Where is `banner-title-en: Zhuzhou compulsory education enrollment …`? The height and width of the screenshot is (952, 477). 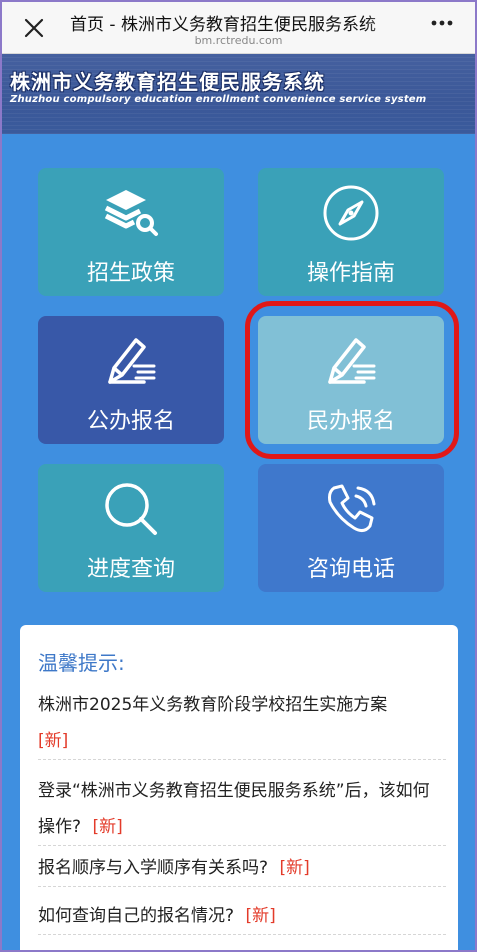 banner-title-en: Zhuzhou compulsory education enrollment … is located at coordinates (218, 99).